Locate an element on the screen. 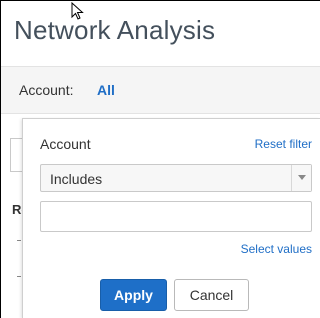  account-filter-label: Account: is located at coordinates (46, 90).